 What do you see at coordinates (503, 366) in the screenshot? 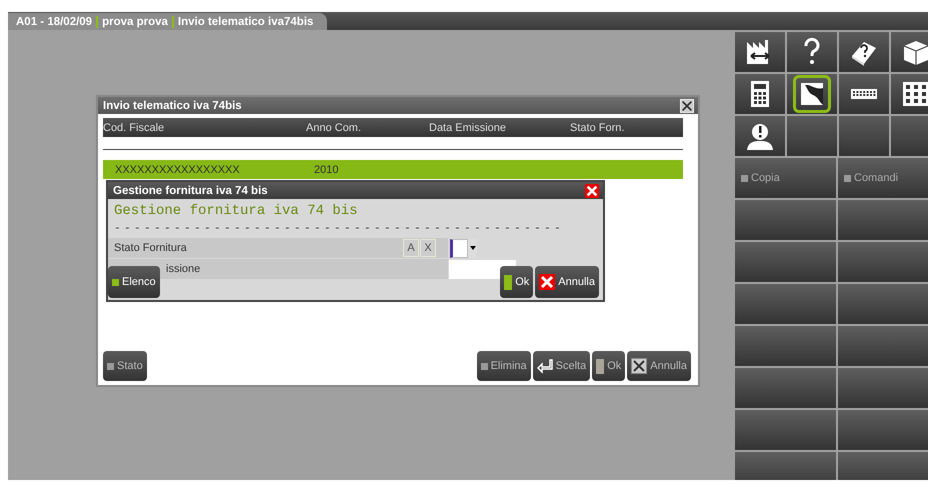
I see `dialog-button: Elimina` at bounding box center [503, 366].